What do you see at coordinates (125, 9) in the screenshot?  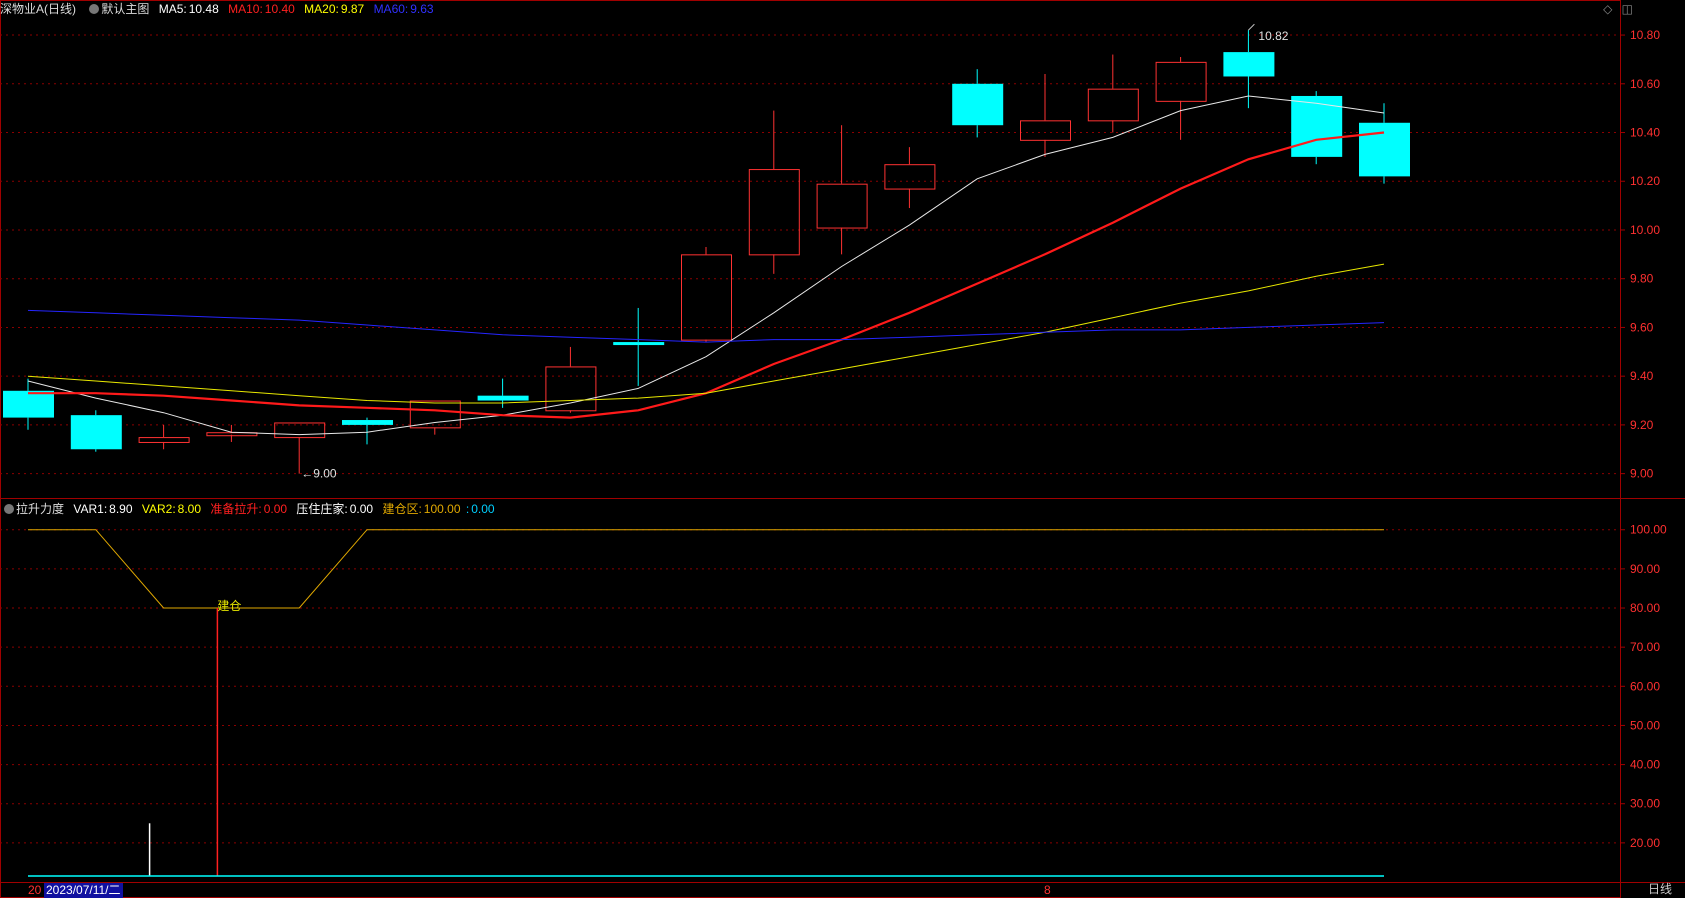 I see `template-label: 默认主图` at bounding box center [125, 9].